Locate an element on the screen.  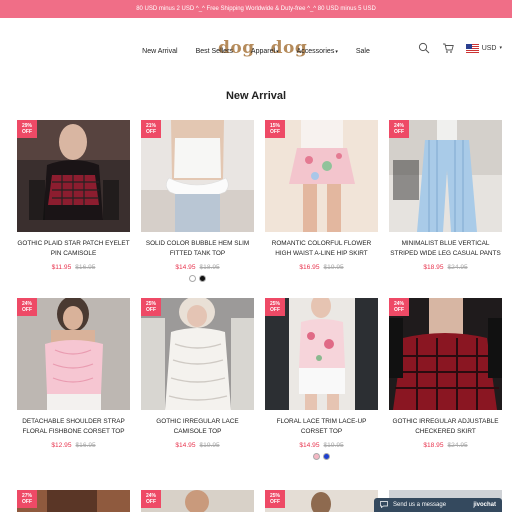
nav-label: New Arrival is located at coordinates (160, 51).